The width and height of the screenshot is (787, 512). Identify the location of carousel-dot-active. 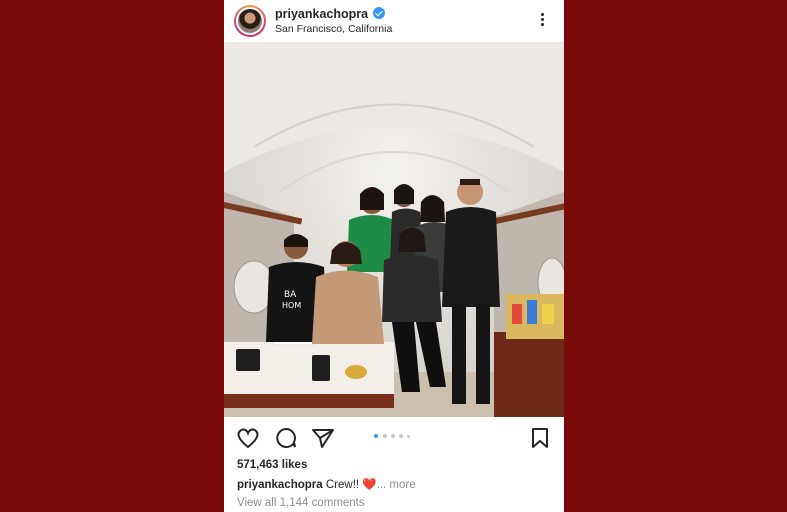
(376, 436).